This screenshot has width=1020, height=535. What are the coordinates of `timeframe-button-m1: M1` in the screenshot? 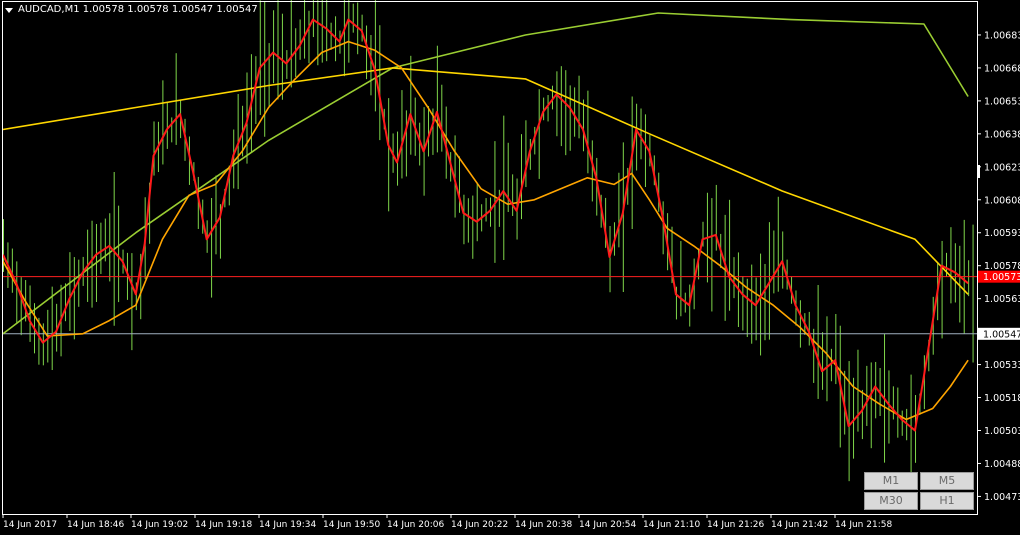 It's located at (891, 481).